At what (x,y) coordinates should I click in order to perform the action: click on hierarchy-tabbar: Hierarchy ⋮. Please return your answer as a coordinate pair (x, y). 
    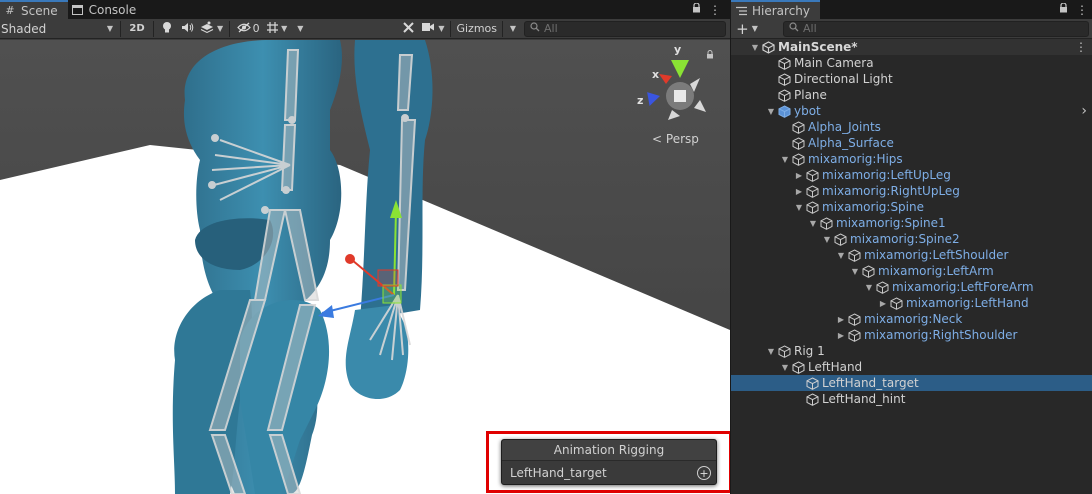
    Looking at the image, I should click on (911, 9).